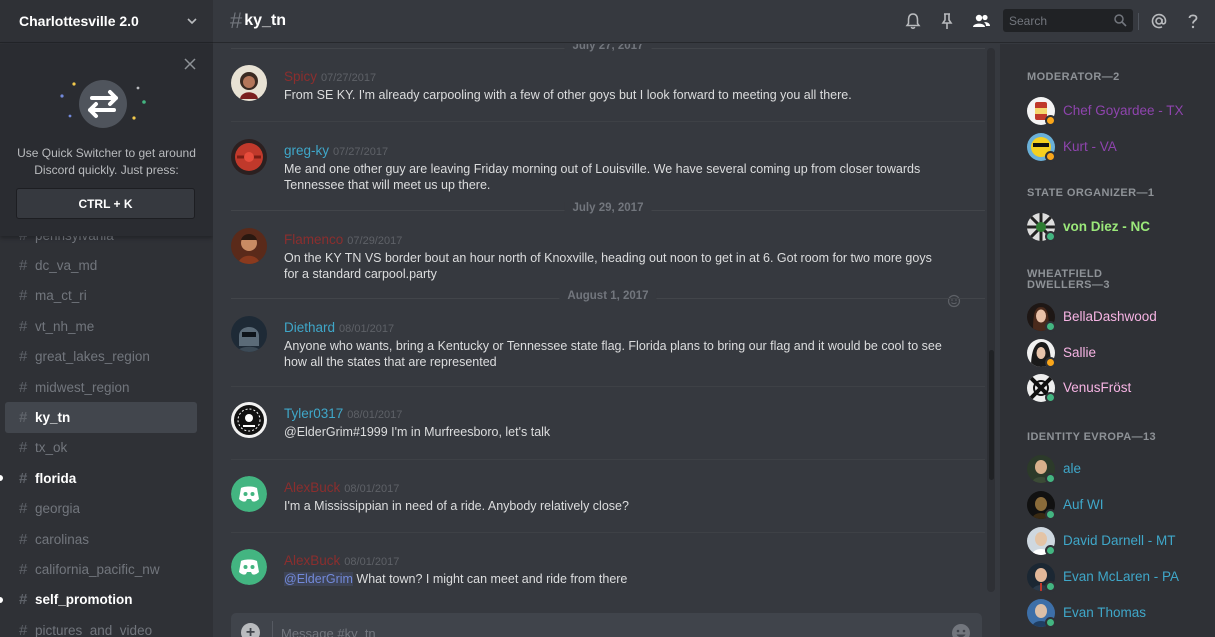 Image resolution: width=1215 pixels, height=637 pixels. I want to click on role-header: IDENTITY EVROPA—13, so click(1092, 437).